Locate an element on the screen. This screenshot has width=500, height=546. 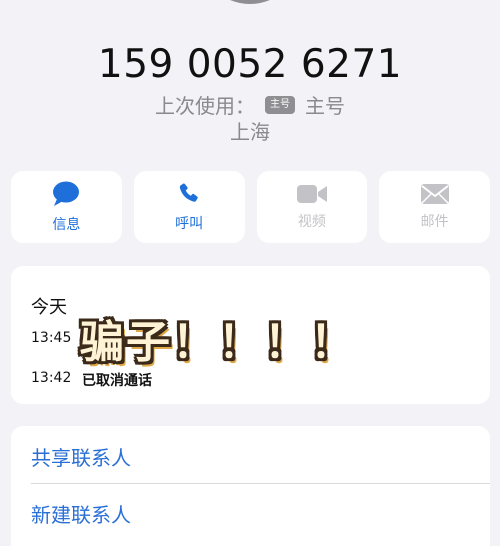
location-label: 上海 is located at coordinates (250, 132).